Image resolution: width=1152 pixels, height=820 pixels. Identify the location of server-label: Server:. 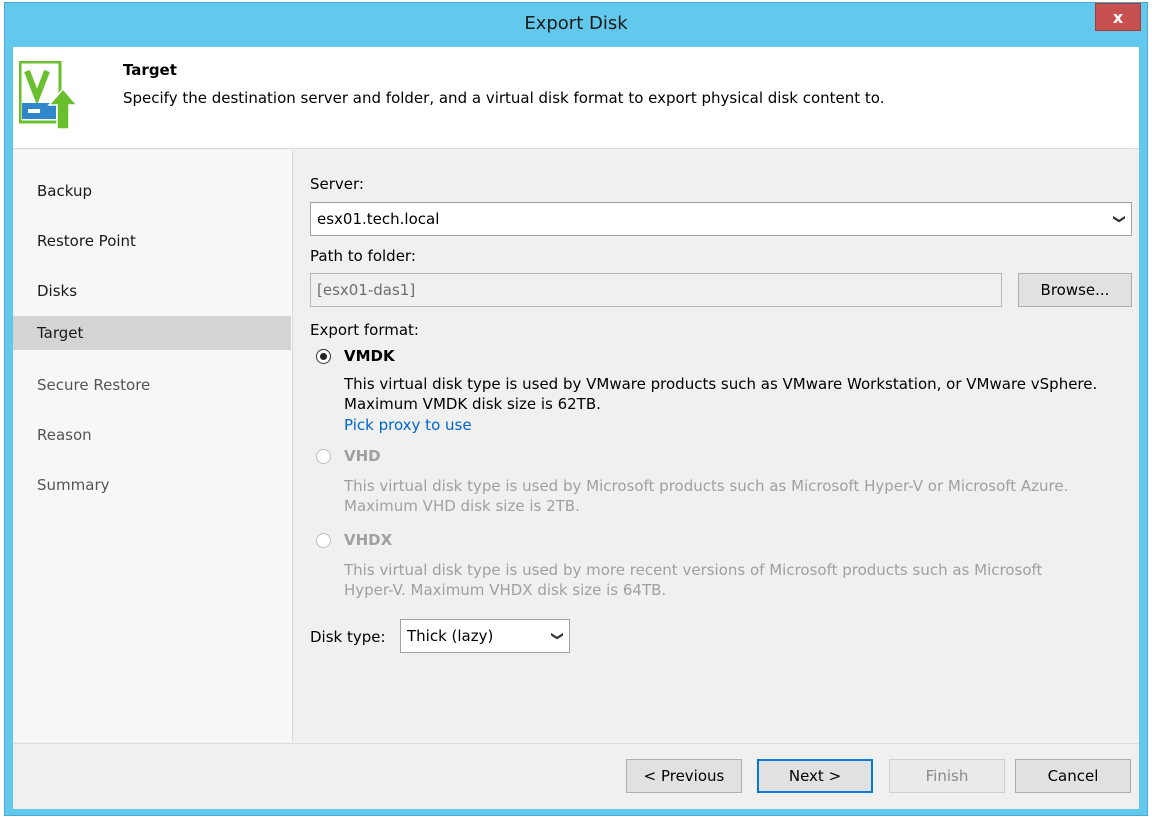
(337, 184).